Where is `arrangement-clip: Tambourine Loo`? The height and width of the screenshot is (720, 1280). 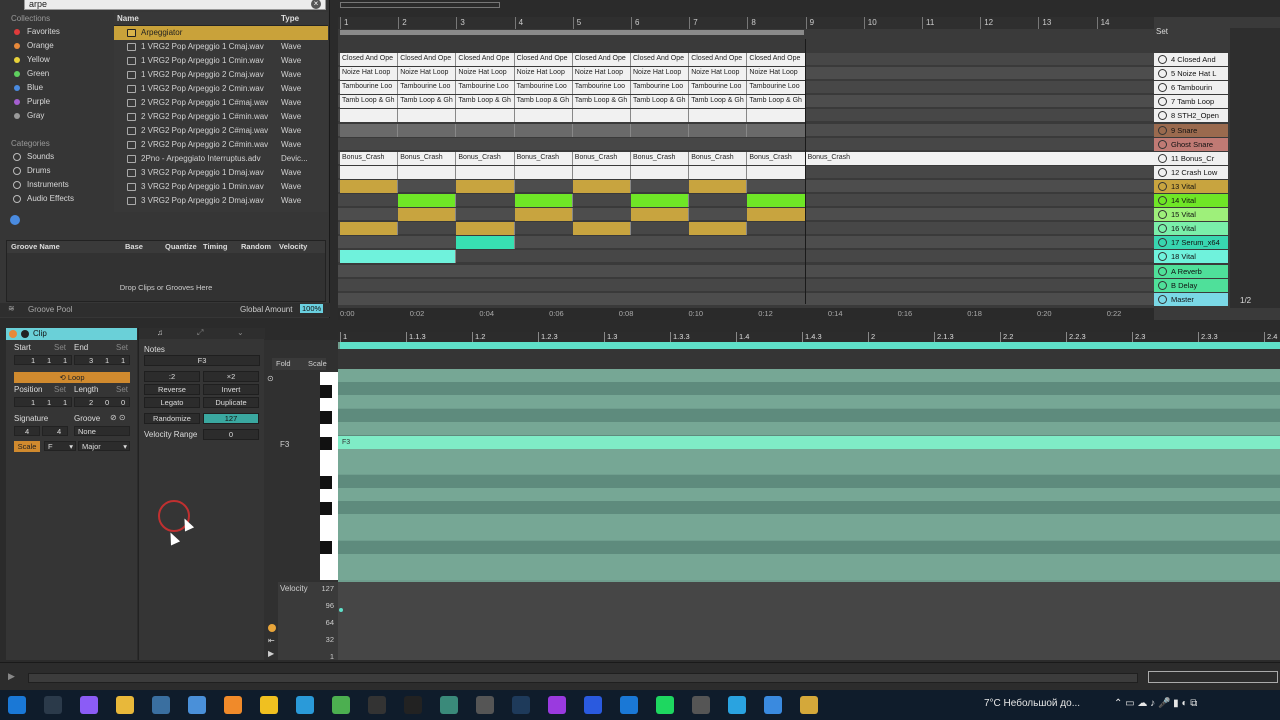
arrangement-clip: Tambourine Loo is located at coordinates (543, 88).